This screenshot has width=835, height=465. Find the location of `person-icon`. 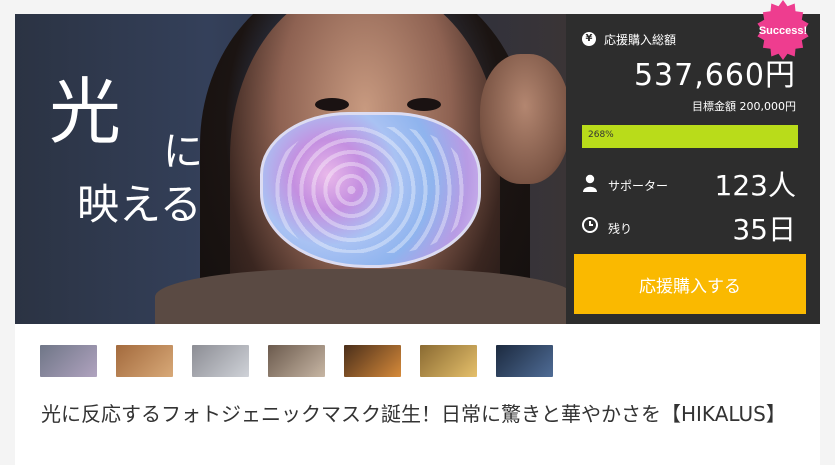

person-icon is located at coordinates (590, 183).